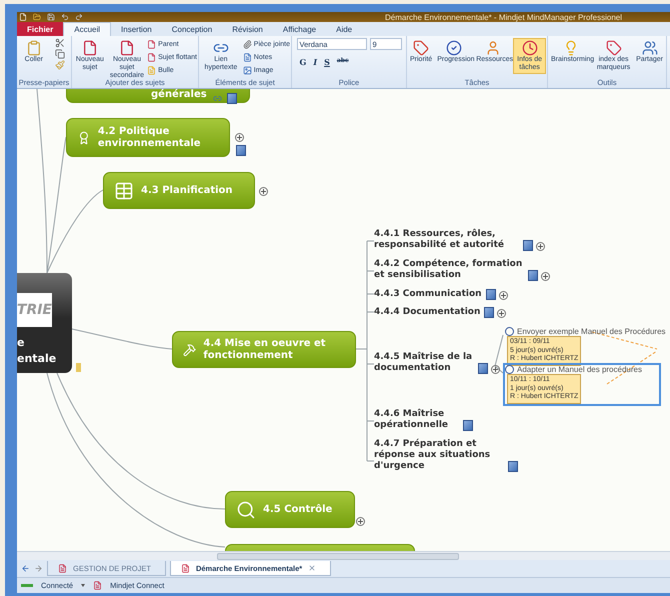 The image size is (670, 596). I want to click on notes-icon, so click(247, 57).